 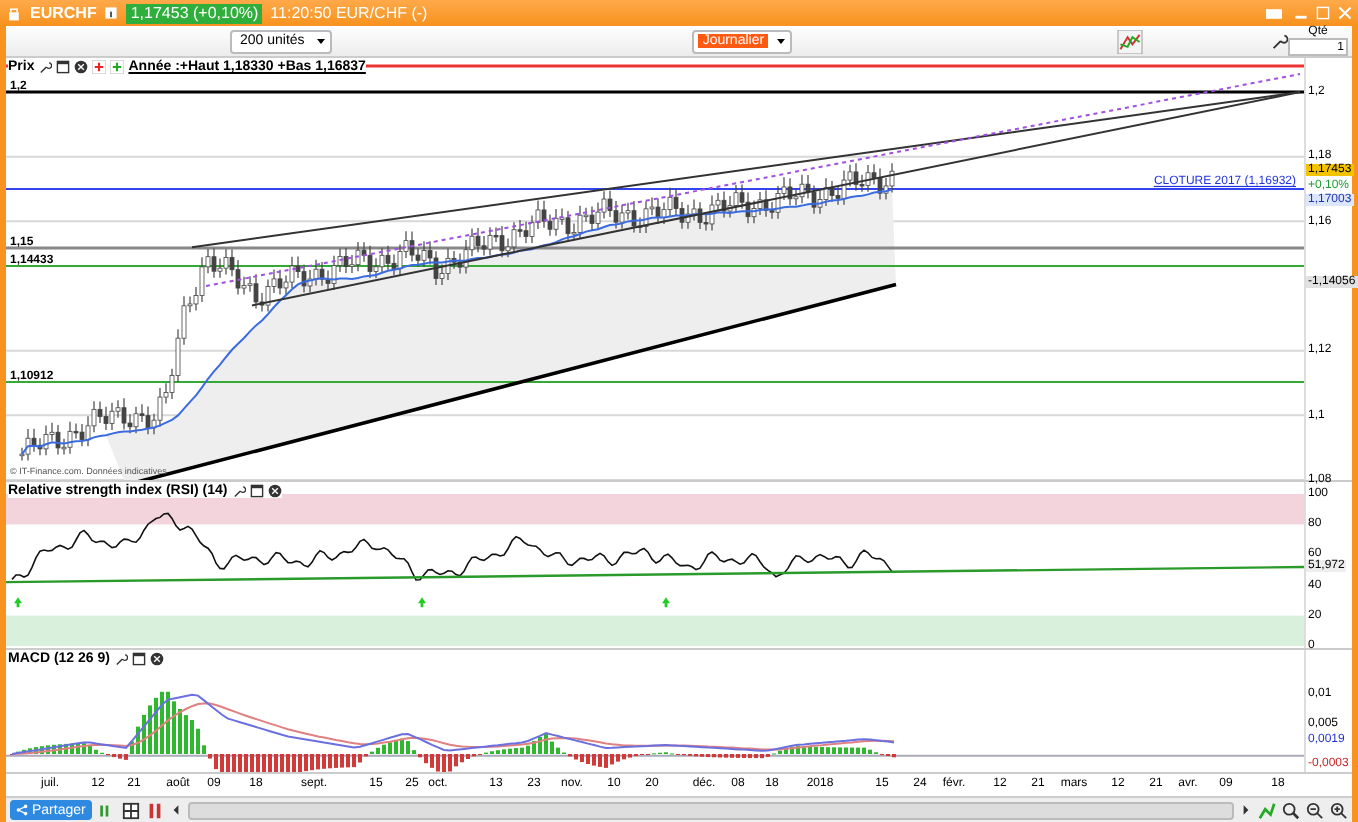 What do you see at coordinates (349, 13) in the screenshot?
I see `time-label: 11:20:50 EUR/CHF (-)` at bounding box center [349, 13].